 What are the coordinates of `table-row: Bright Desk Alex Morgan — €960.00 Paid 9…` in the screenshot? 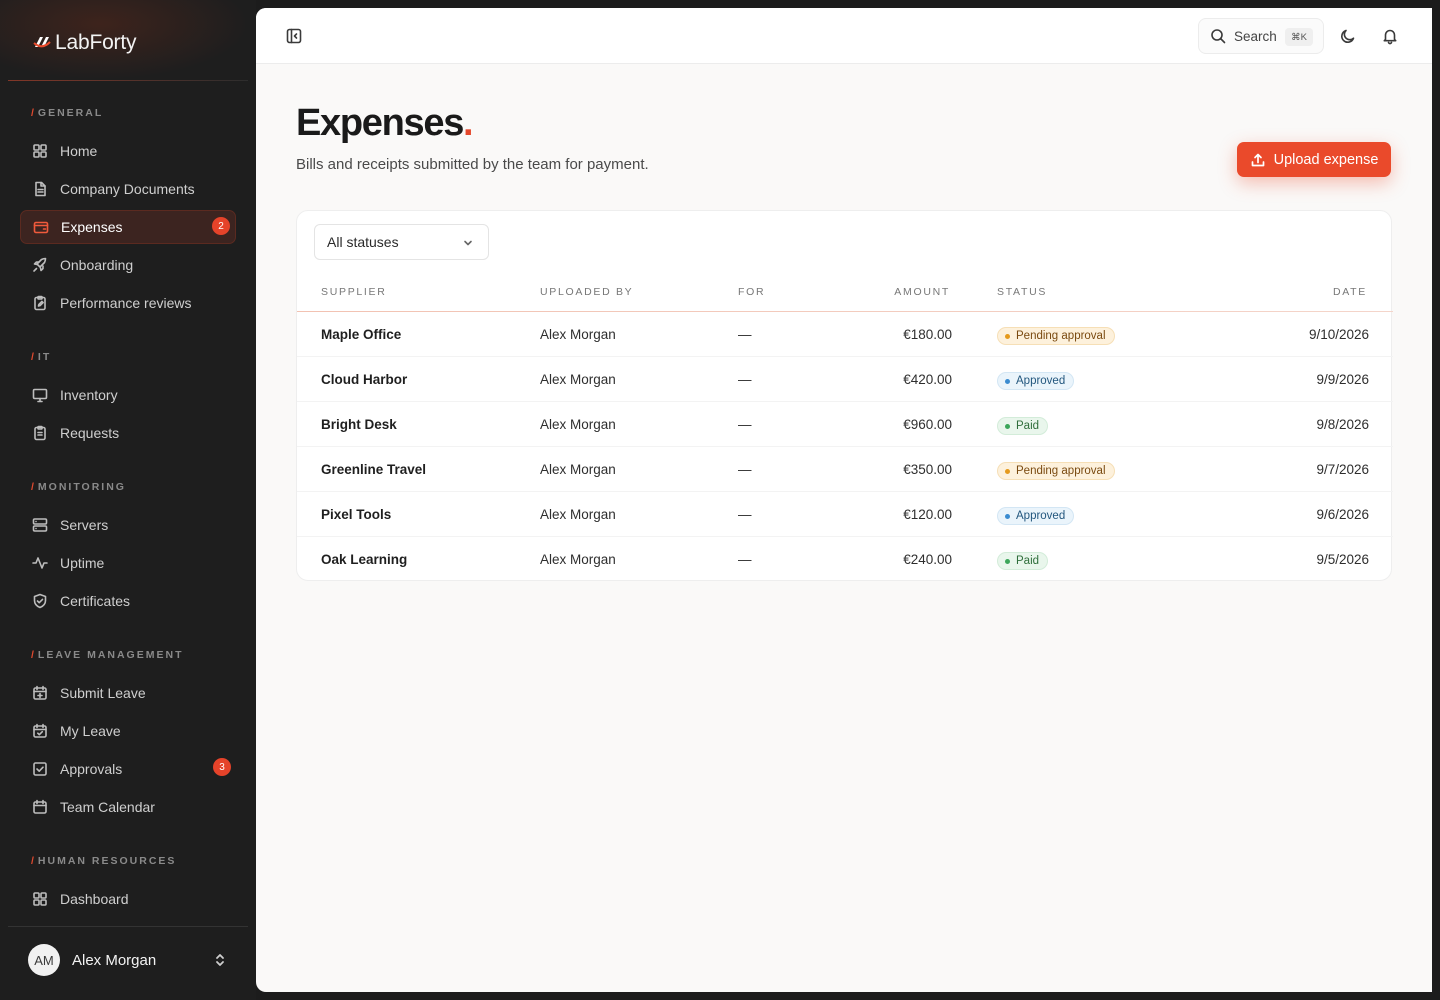 It's located at (845, 424).